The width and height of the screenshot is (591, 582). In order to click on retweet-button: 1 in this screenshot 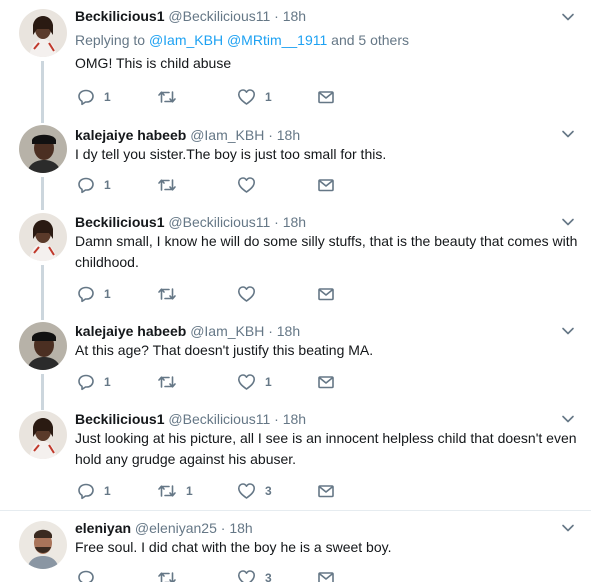, I will do `click(175, 491)`.